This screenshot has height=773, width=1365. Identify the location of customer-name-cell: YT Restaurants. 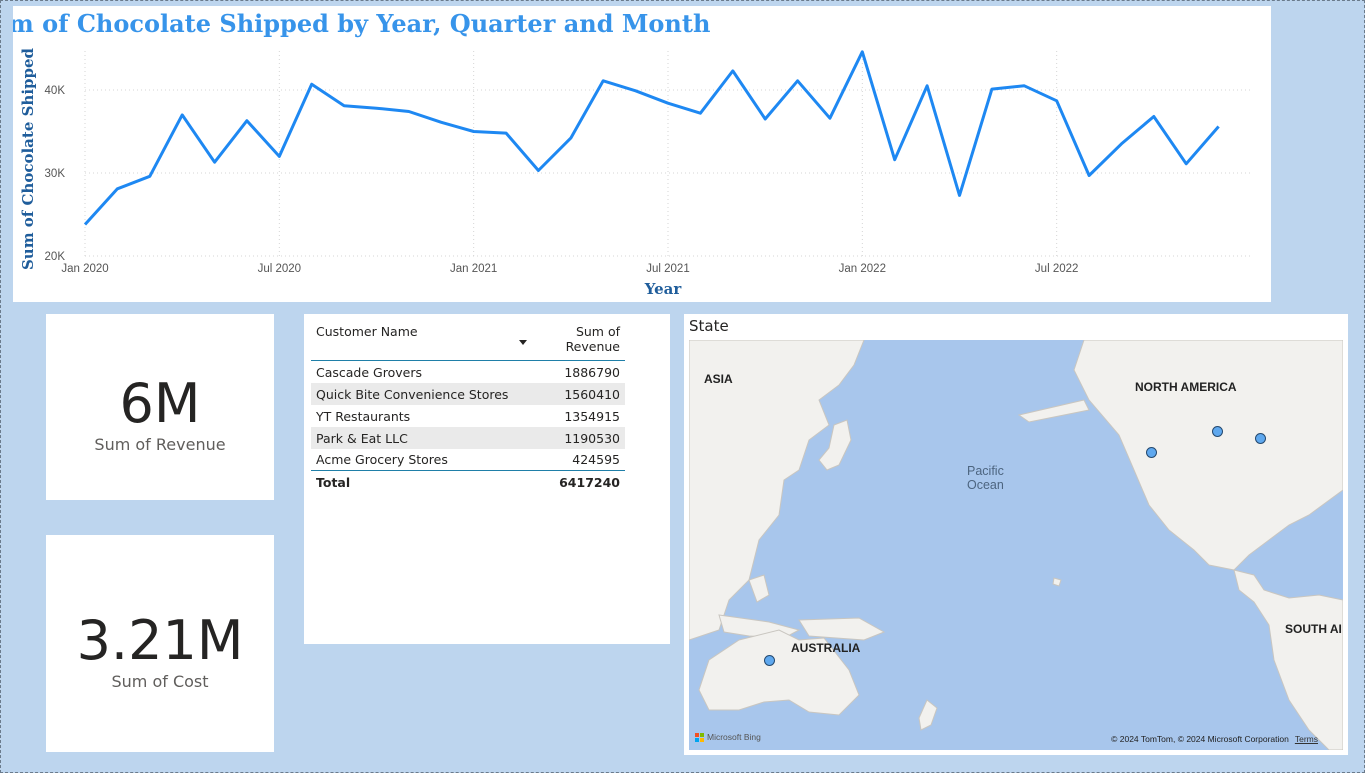
(363, 416).